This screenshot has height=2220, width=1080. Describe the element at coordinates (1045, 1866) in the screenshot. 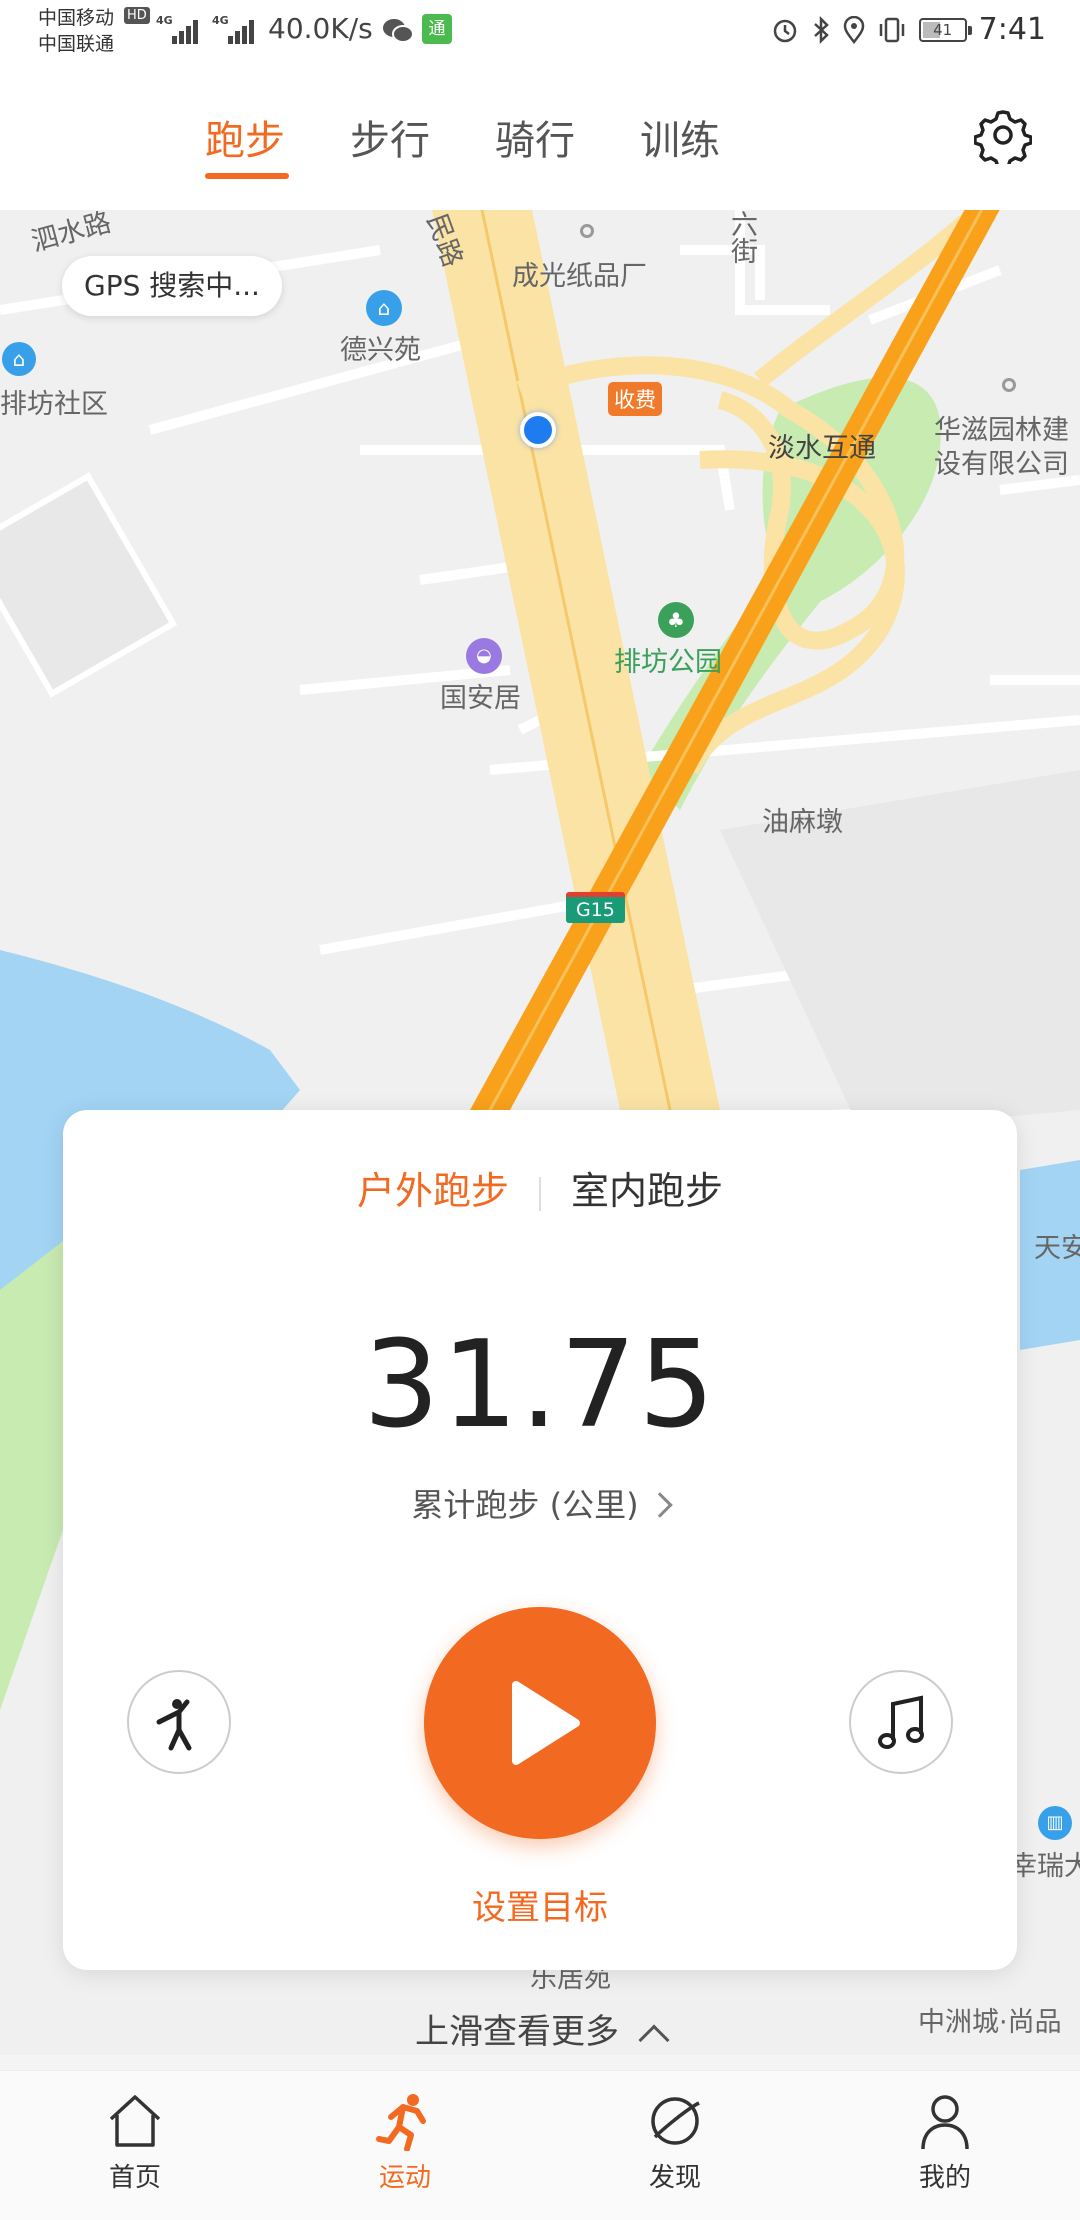

I see `map-label: 幸瑞大` at that location.